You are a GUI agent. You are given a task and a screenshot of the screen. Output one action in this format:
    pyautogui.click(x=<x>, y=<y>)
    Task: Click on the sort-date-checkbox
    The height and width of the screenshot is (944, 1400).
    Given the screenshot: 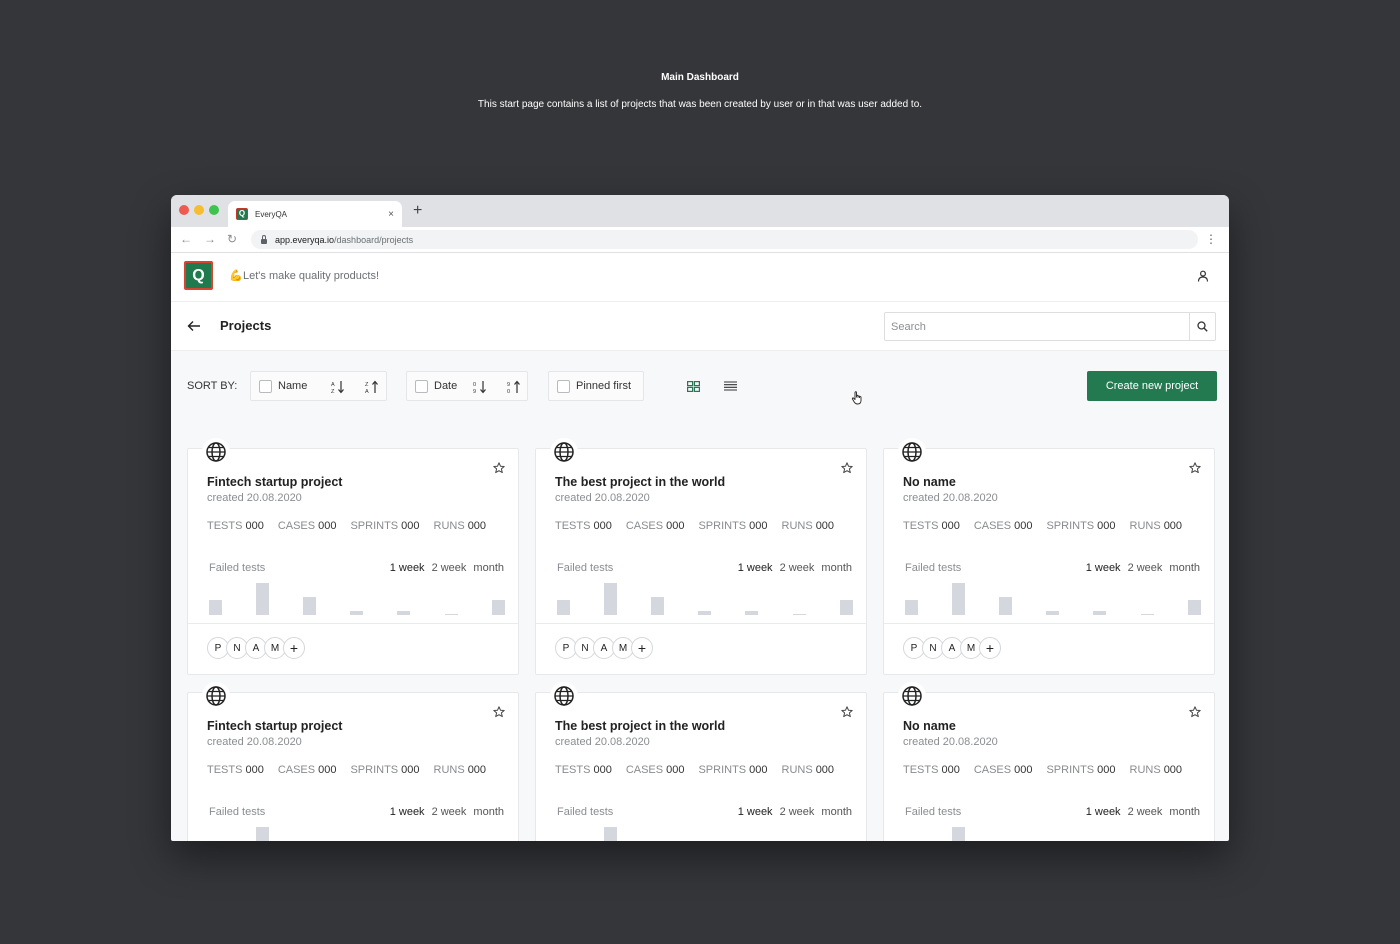 What is the action you would take?
    pyautogui.click(x=421, y=386)
    